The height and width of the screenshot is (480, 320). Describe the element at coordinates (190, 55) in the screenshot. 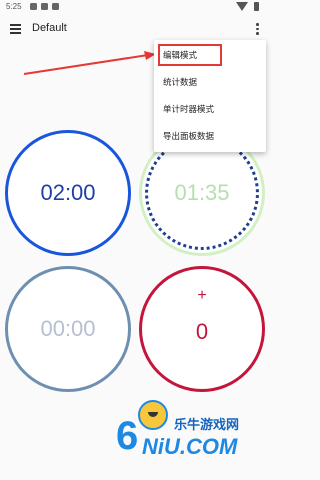

I see `annotation-highlight-box` at that location.